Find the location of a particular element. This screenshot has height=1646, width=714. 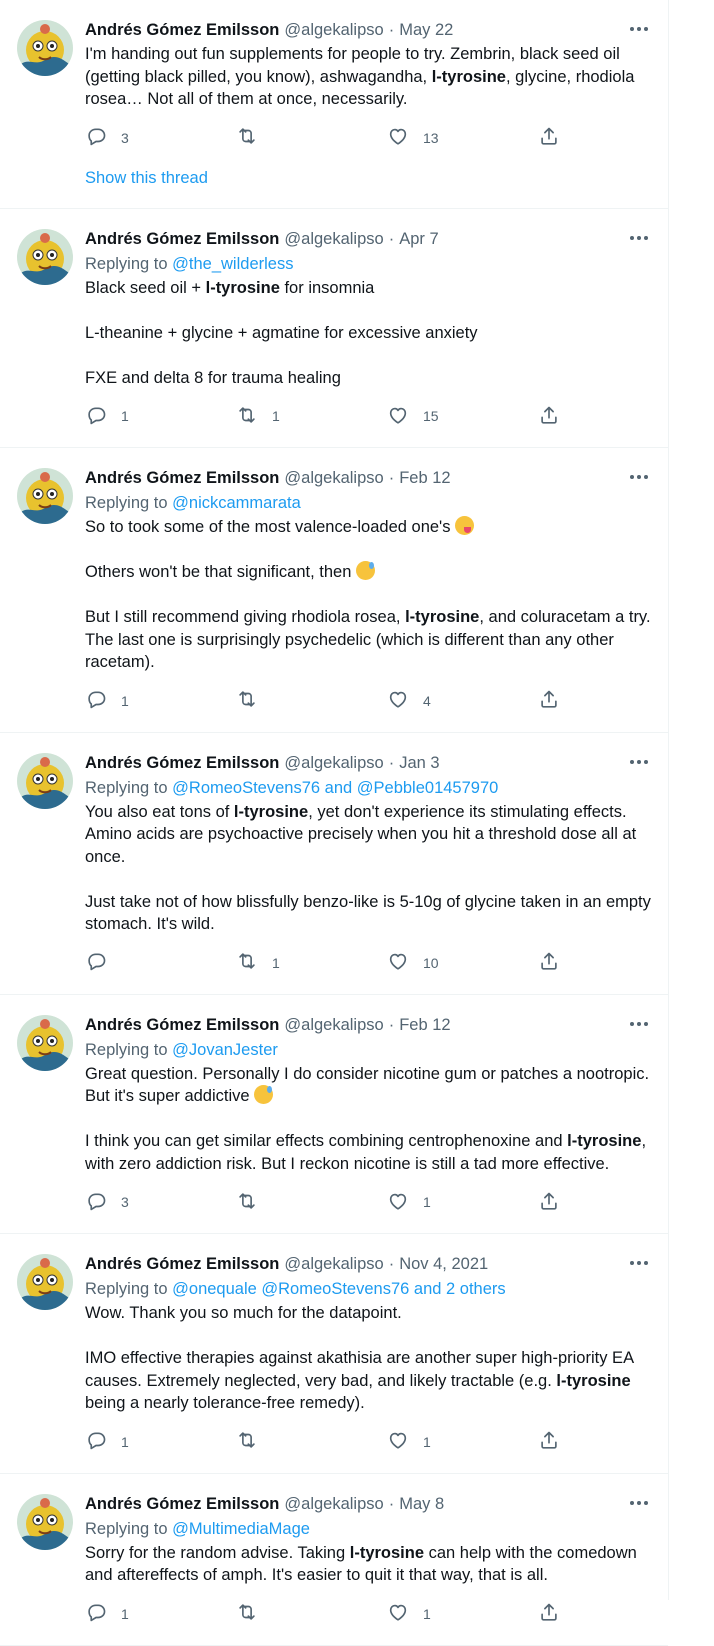

replying-to-handles: @RomeoStevens76 and @Pebble01457970 is located at coordinates (335, 788).